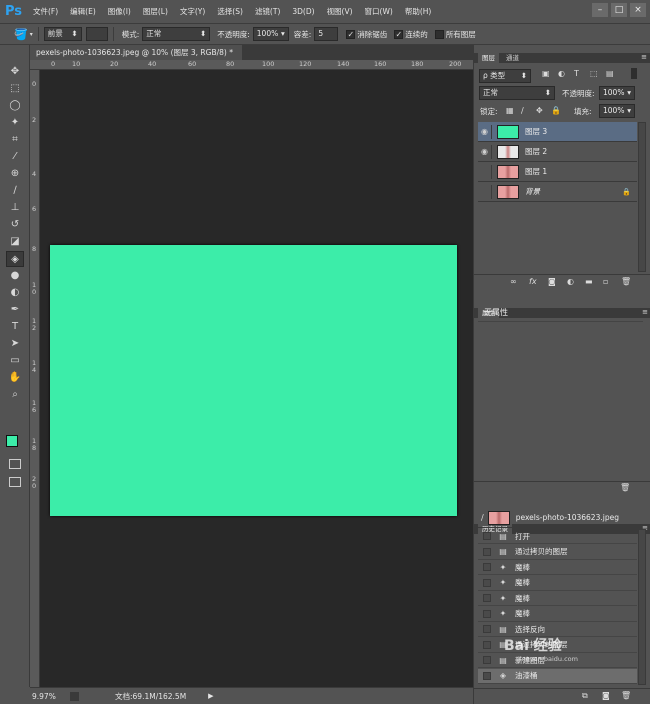 The height and width of the screenshot is (704, 650). What do you see at coordinates (557, 518) in the screenshot?
I see `history-snapshot: ∕ pexels-photo-1036623.jpeg` at bounding box center [557, 518].